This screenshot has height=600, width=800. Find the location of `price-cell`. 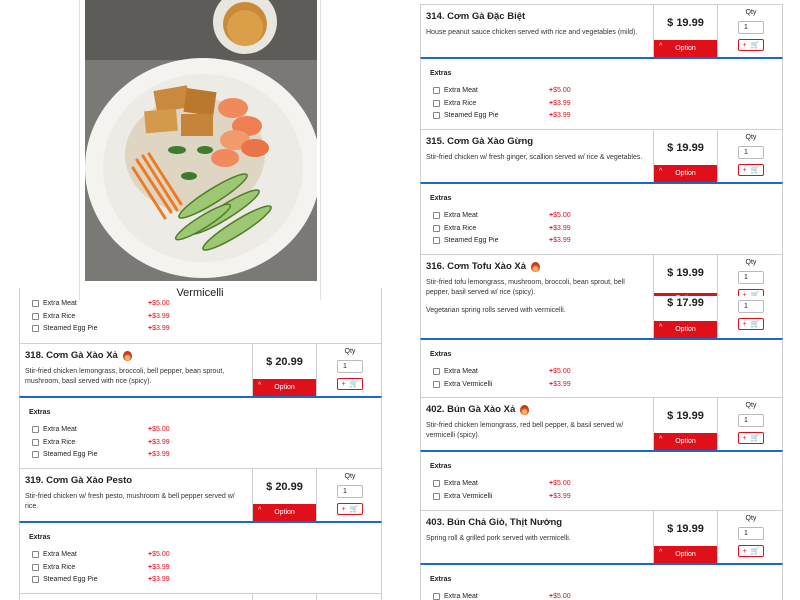

price-cell is located at coordinates (284, 597).